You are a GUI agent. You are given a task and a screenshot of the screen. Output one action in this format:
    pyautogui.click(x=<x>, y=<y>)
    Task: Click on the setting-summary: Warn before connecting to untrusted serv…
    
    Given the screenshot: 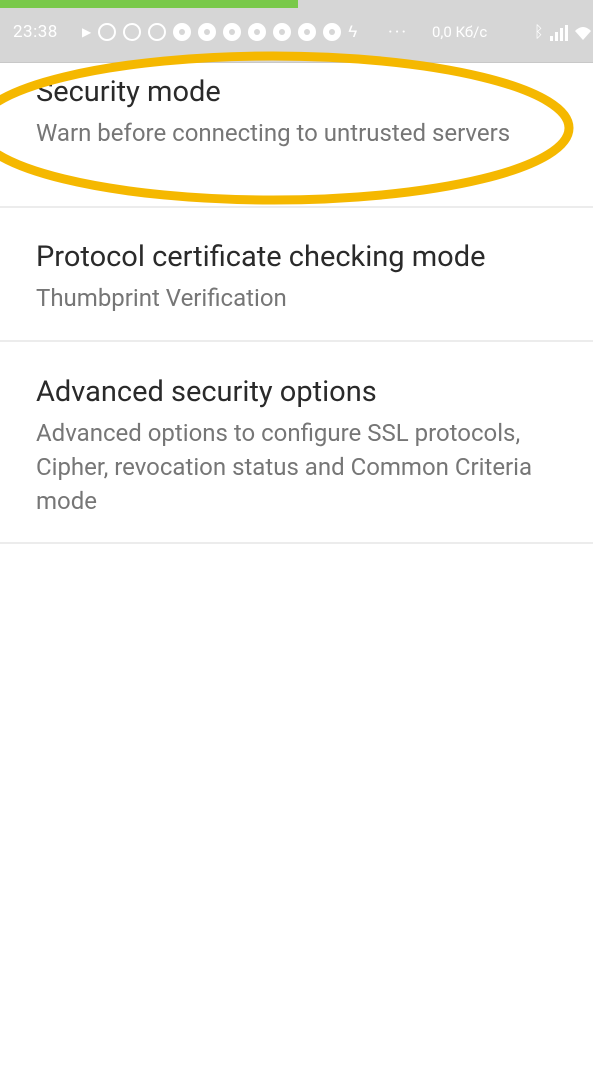 What is the action you would take?
    pyautogui.click(x=273, y=133)
    